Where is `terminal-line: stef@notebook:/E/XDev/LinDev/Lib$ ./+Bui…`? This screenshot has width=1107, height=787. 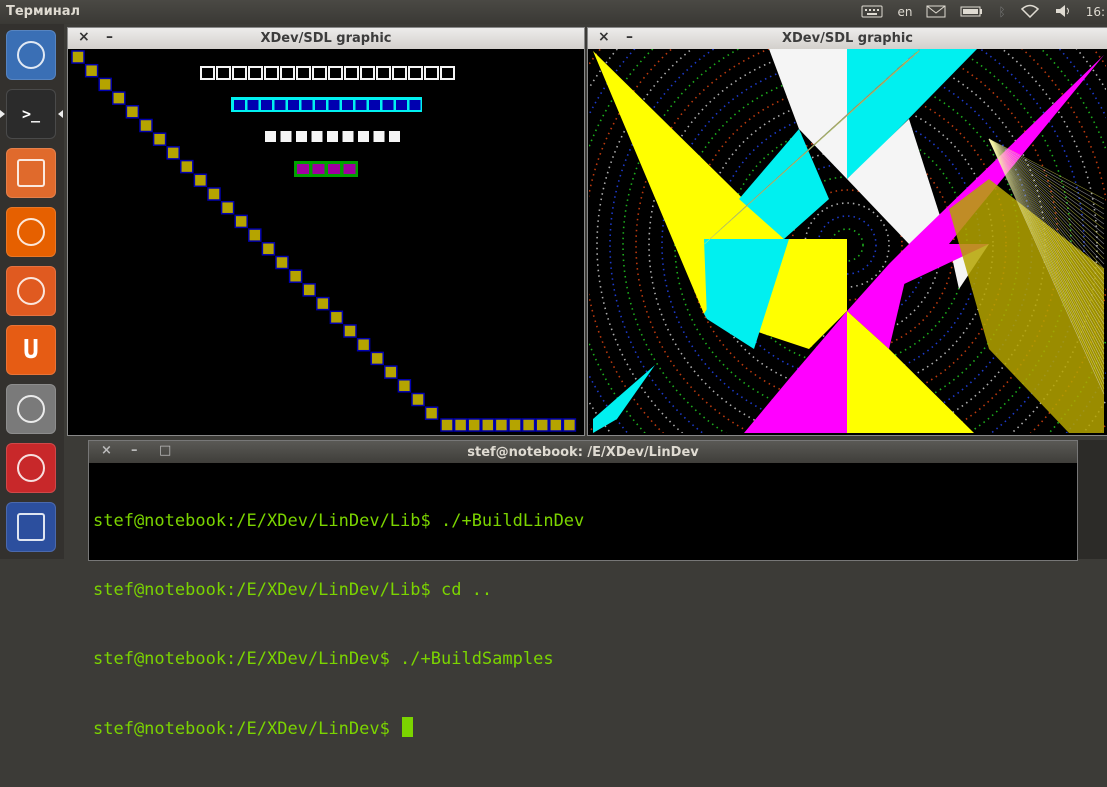
terminal-line: stef@notebook:/E/XDev/LinDev/Lib$ ./+Bui… is located at coordinates (339, 521).